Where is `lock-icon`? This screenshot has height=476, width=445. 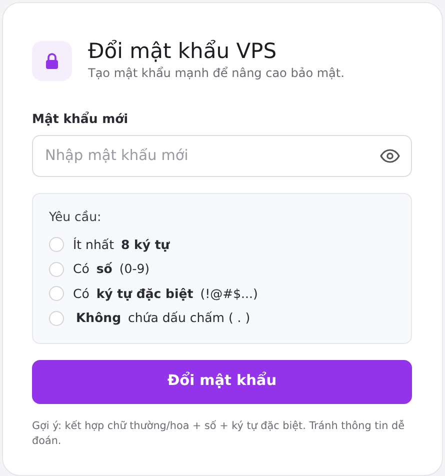
lock-icon is located at coordinates (52, 60).